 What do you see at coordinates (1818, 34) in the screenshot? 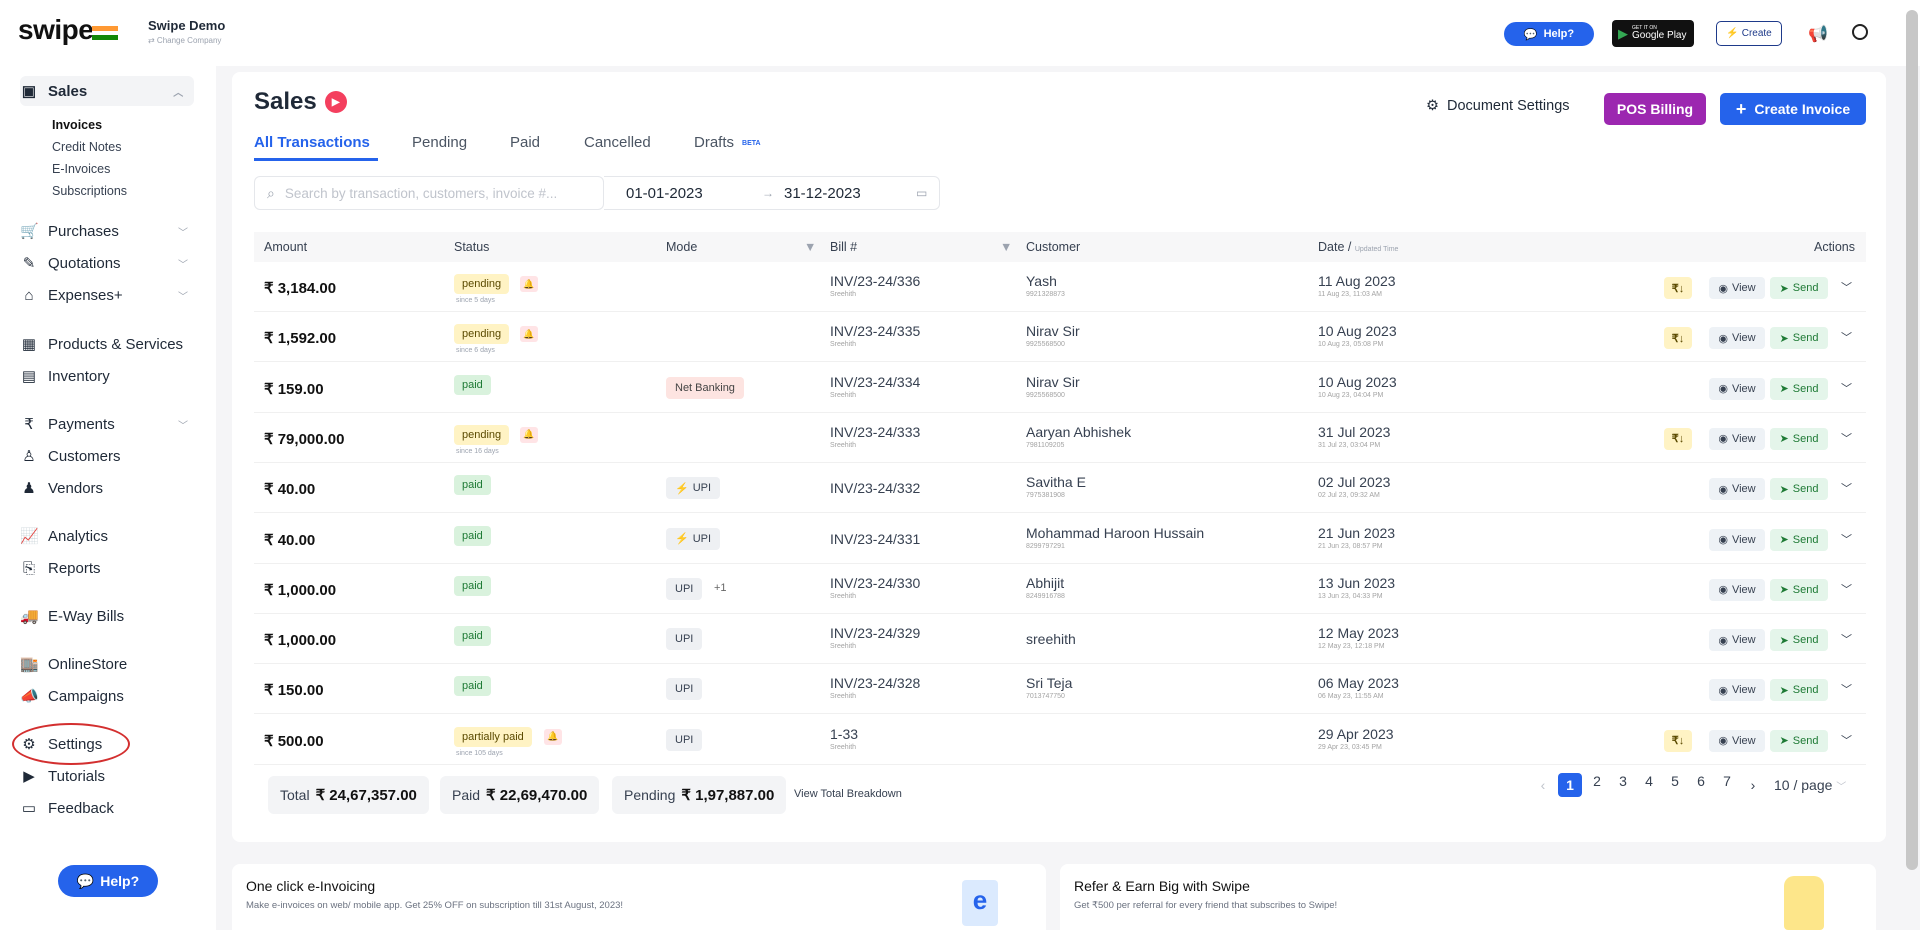
I see `megaphone-icon: 📢` at bounding box center [1818, 34].